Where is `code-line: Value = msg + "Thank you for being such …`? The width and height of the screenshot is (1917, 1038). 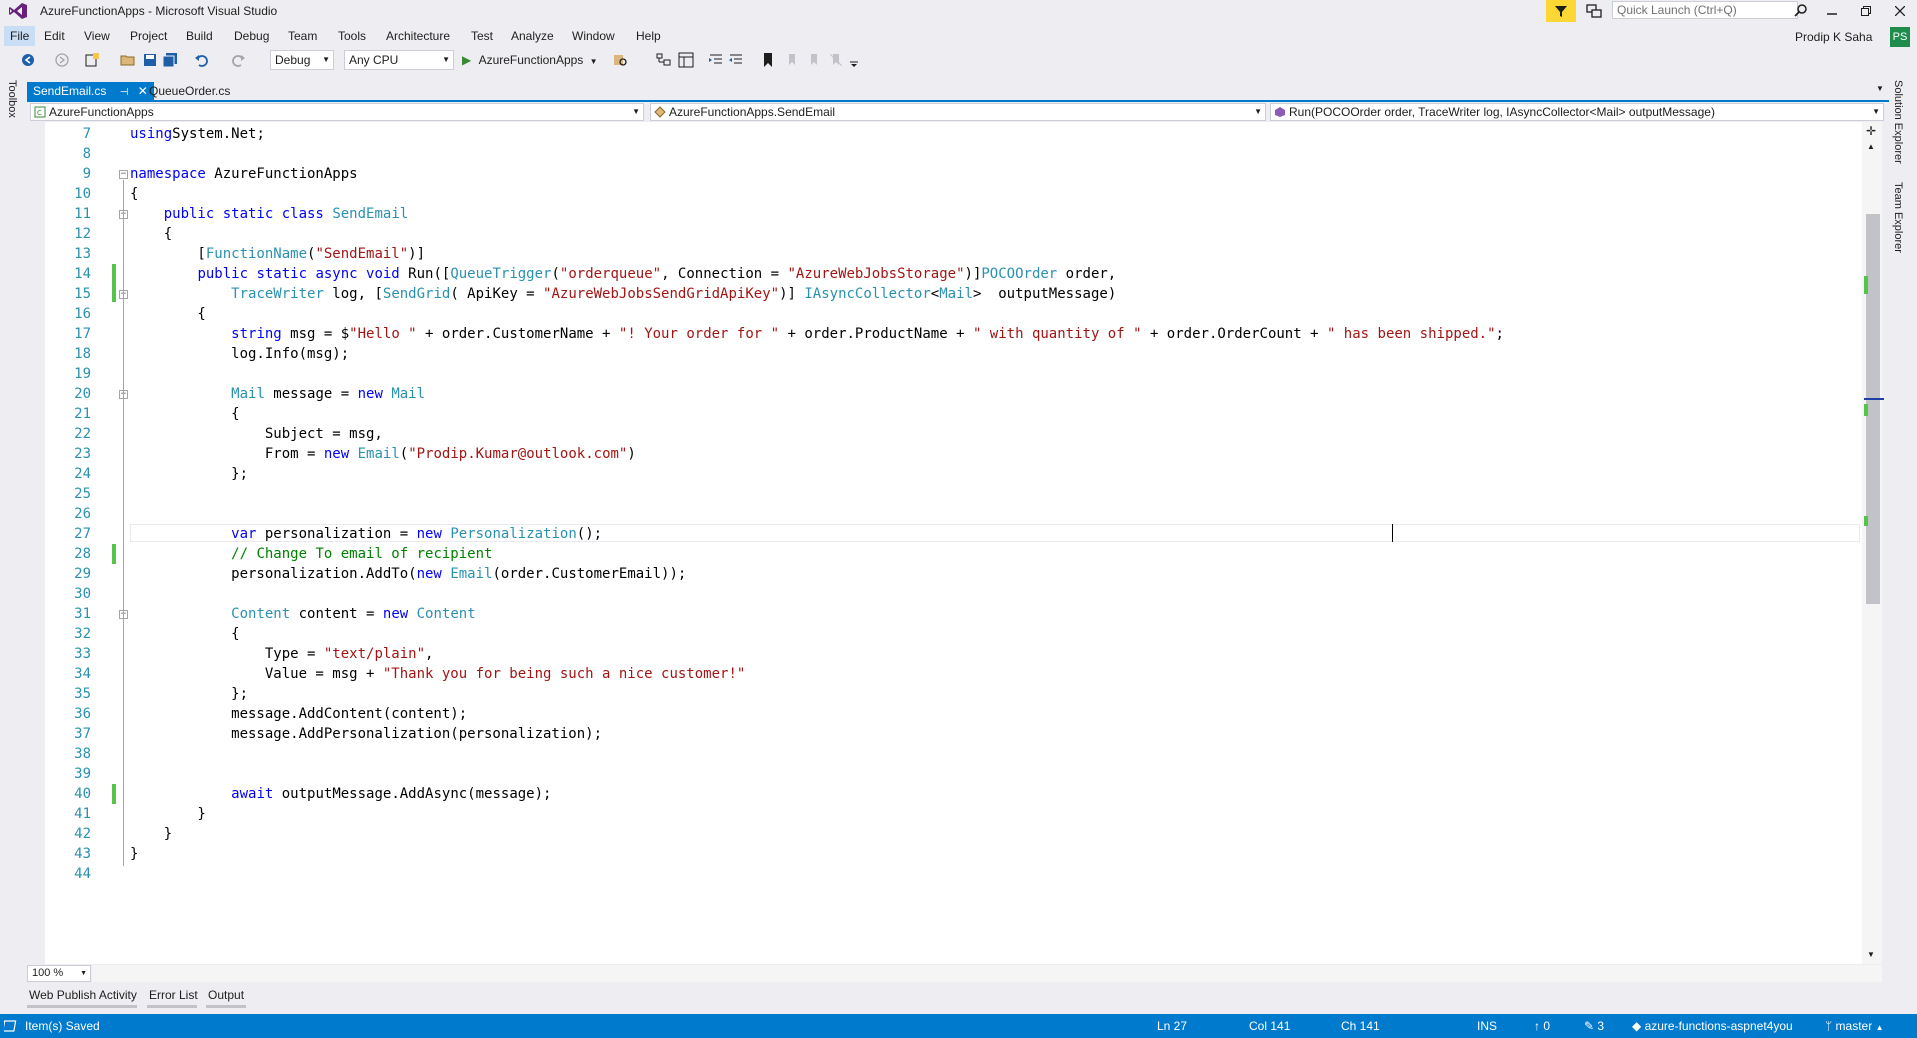
code-line: Value = msg + "Thank you for being such … is located at coordinates (437, 674).